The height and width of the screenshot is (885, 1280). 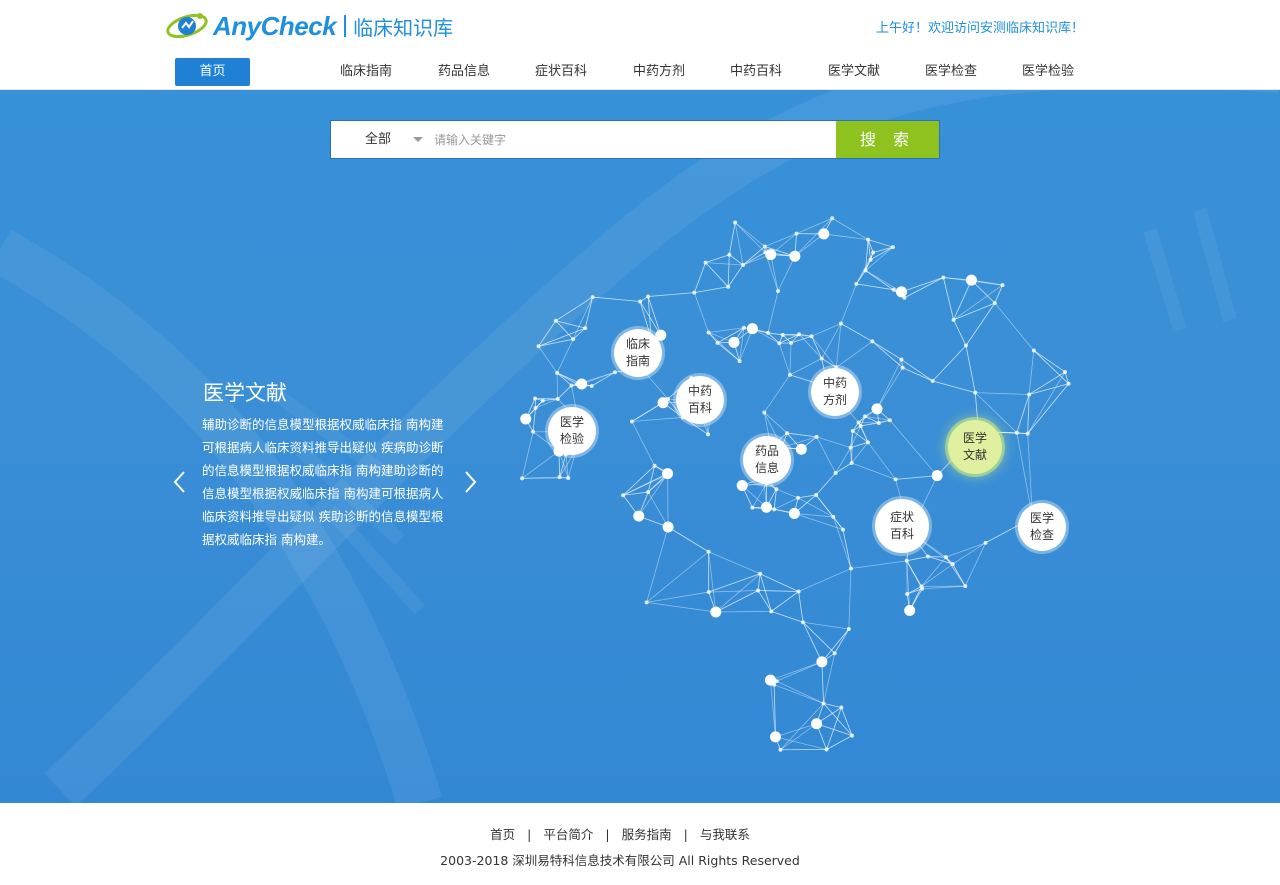 I want to click on node-label-1: 临床, so click(x=637, y=344).